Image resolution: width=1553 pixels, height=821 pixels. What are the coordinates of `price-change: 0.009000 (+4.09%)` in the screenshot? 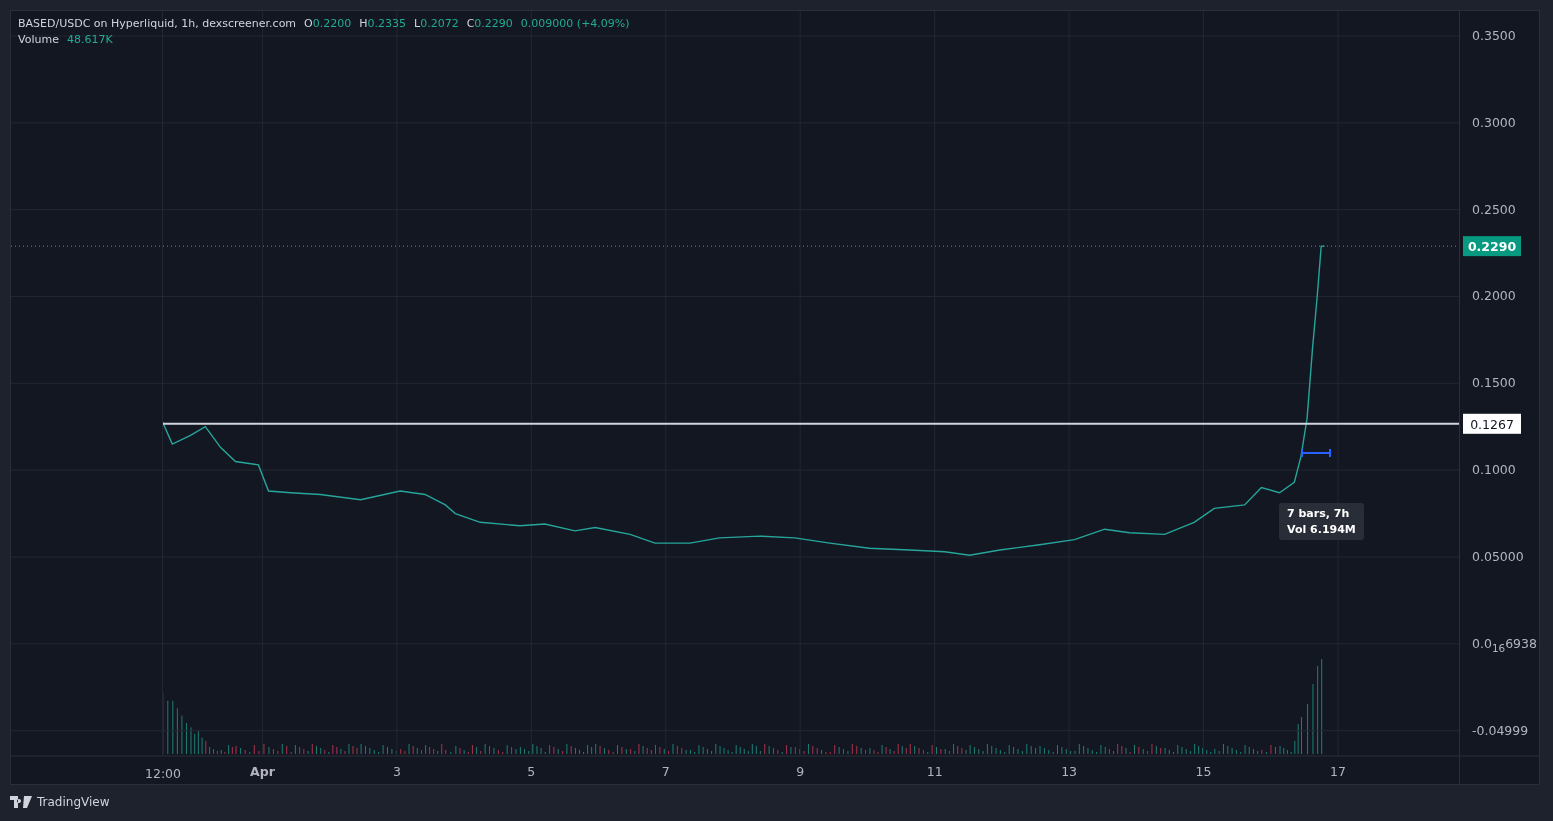 It's located at (575, 23).